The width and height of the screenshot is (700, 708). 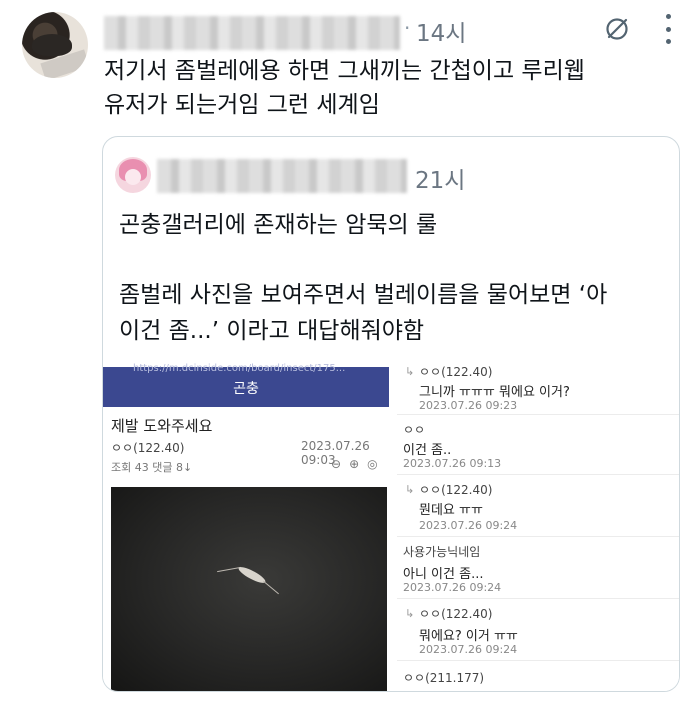 I want to click on quoted-avatar, so click(x=133, y=175).